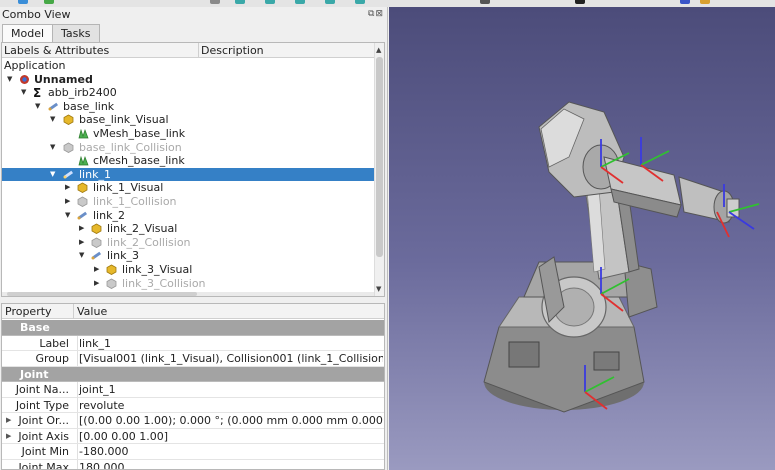 The image size is (775, 470). Describe the element at coordinates (376, 14) in the screenshot. I see `panel-window-buttons: ⧉⊠` at that location.